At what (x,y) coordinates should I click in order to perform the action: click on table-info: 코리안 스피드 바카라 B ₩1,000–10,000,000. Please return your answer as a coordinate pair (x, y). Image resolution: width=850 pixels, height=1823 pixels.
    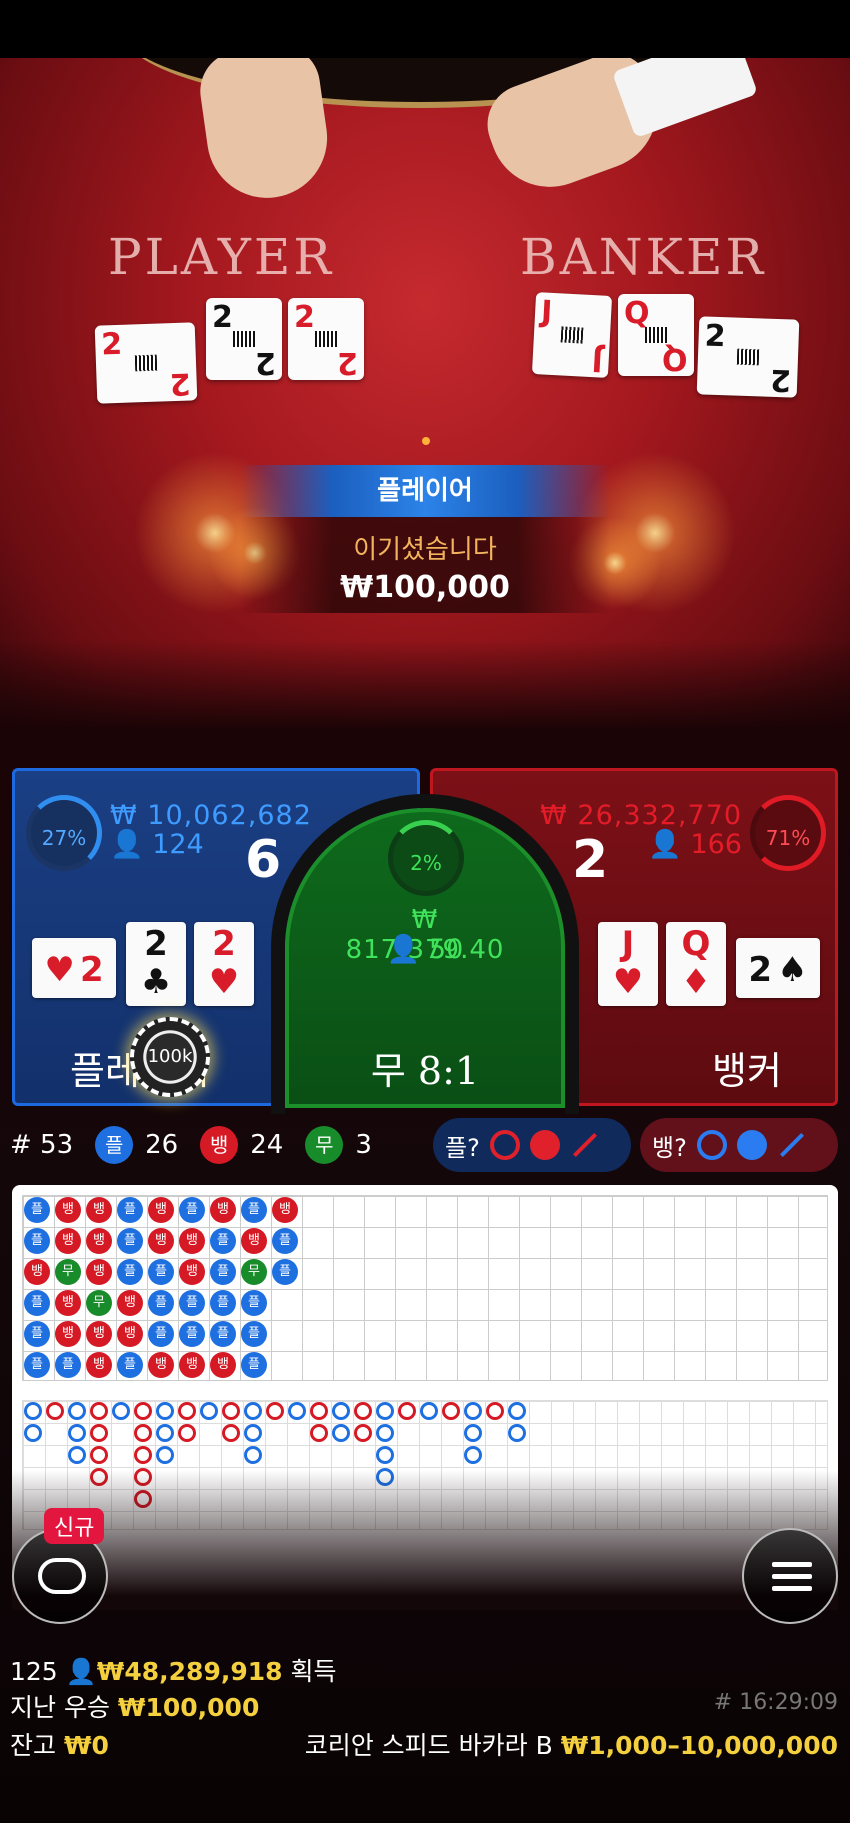
    Looking at the image, I should click on (571, 1744).